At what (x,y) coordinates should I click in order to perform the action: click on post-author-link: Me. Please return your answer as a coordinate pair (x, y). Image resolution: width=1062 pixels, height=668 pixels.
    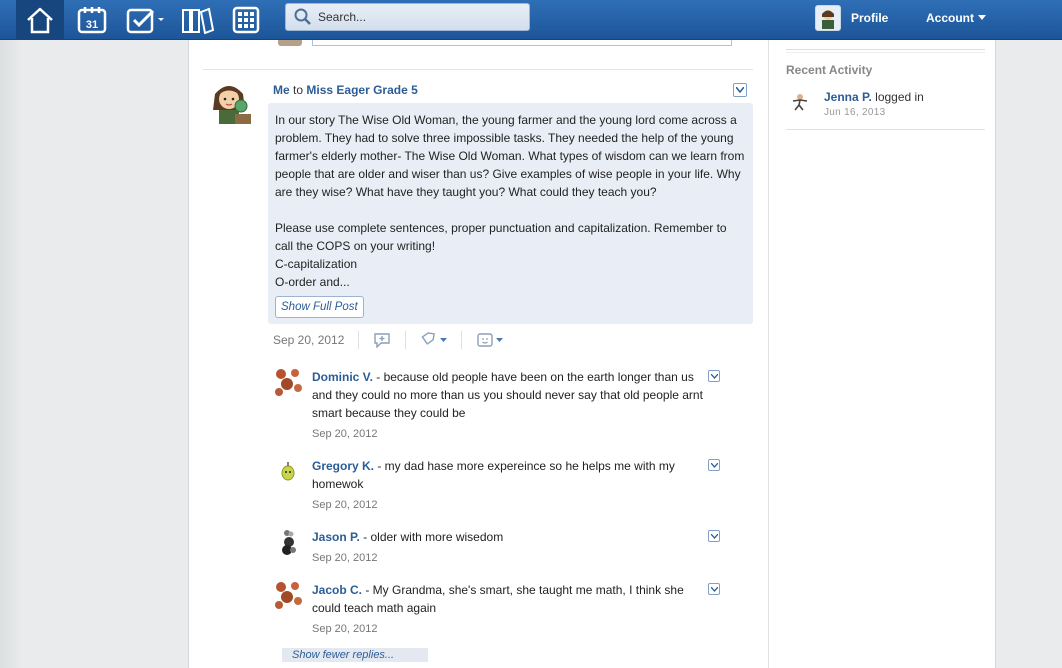
    Looking at the image, I should click on (281, 90).